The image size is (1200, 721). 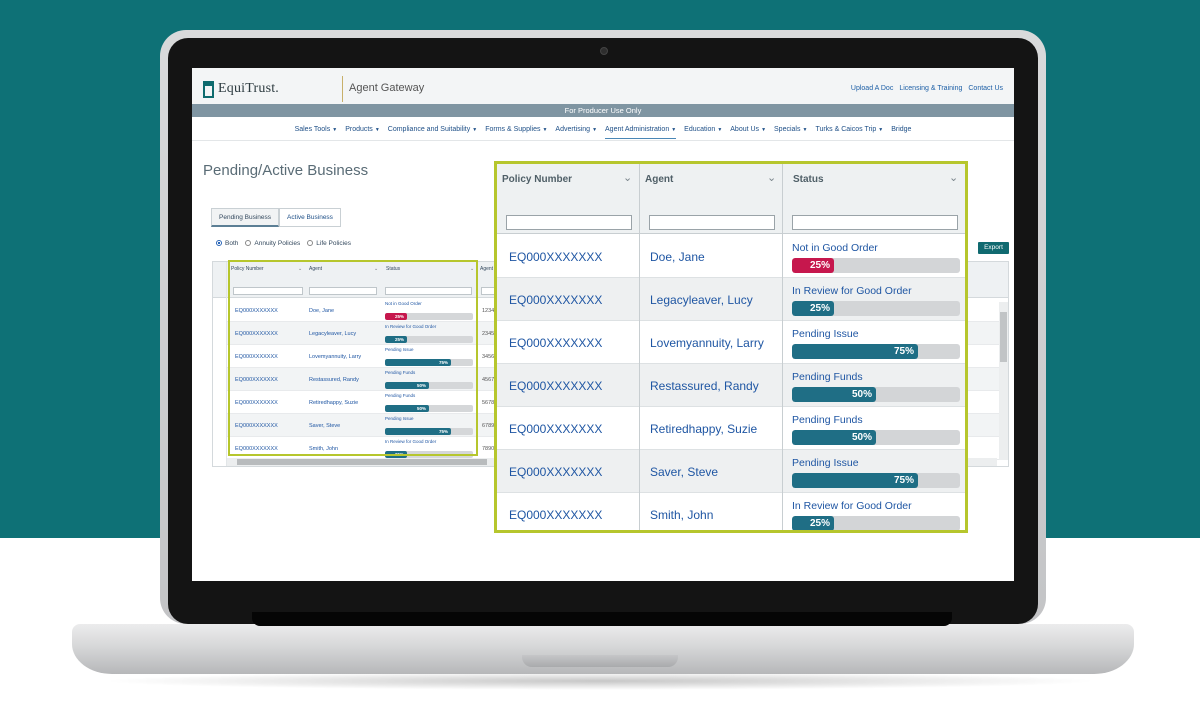 What do you see at coordinates (872, 88) in the screenshot?
I see `upload-doc-link: Upload A Doc` at bounding box center [872, 88].